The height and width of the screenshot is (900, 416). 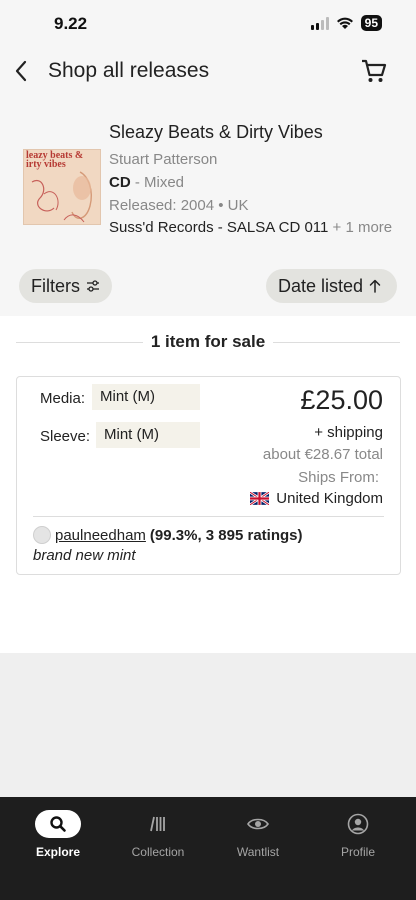 I want to click on search-icon, so click(x=58, y=824).